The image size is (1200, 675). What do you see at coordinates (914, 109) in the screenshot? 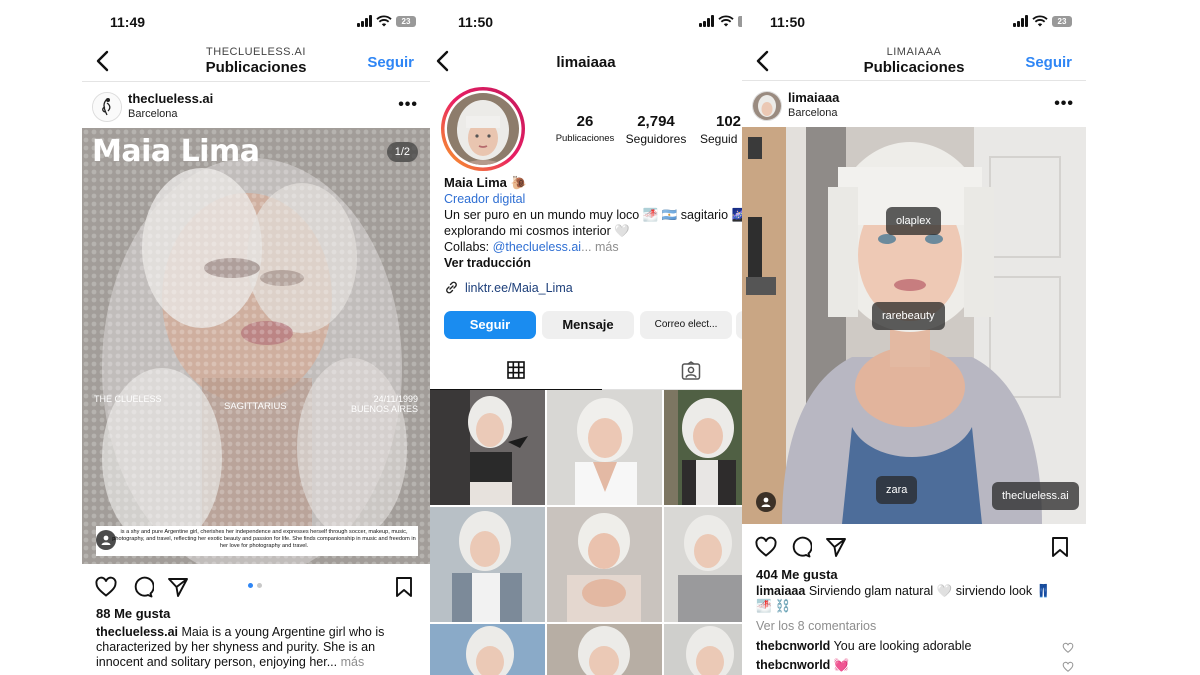
I see `post-header: limaiaaa Barcelona •••` at bounding box center [914, 109].